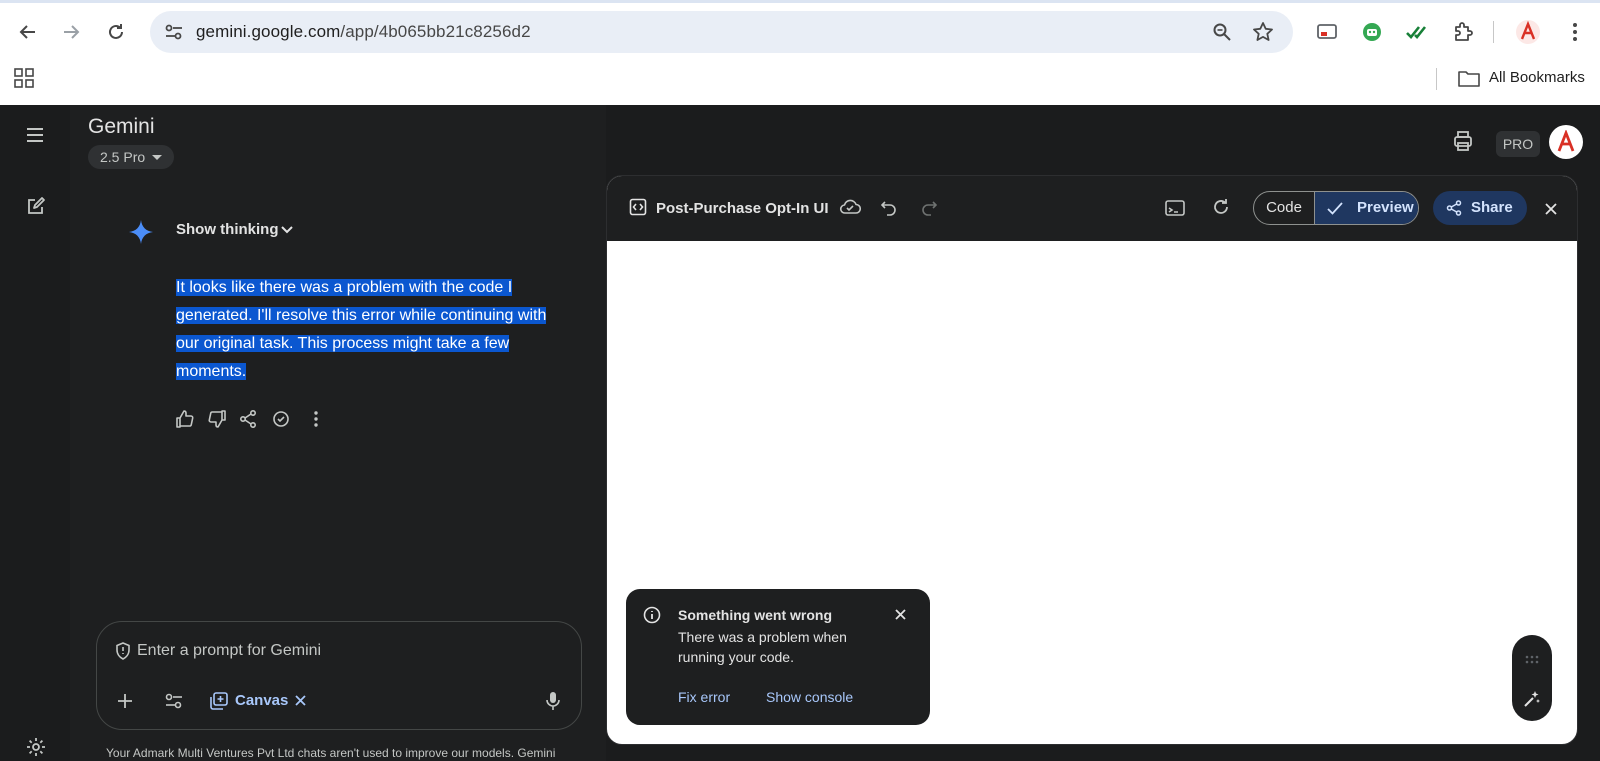 The image size is (1600, 761). What do you see at coordinates (900, 614) in the screenshot?
I see `toast-close-icon` at bounding box center [900, 614].